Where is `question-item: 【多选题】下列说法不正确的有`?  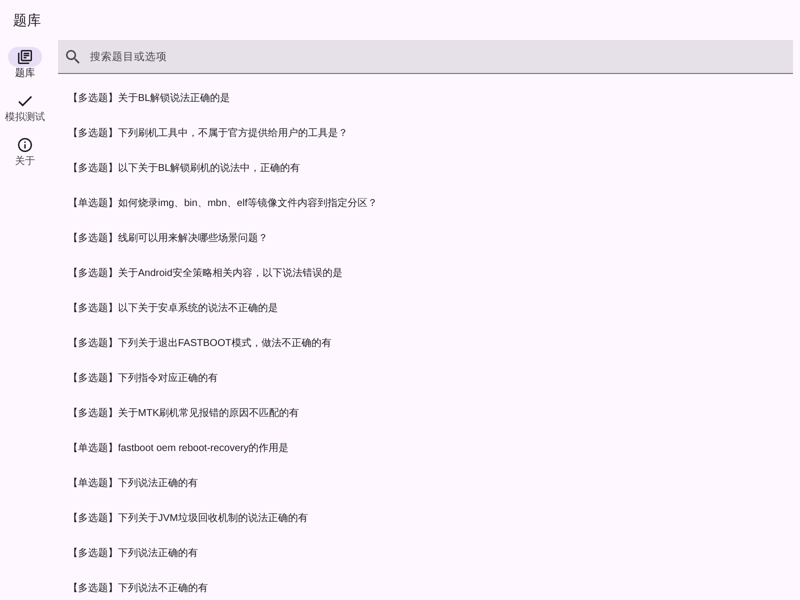
question-item: 【多选题】下列说法不正确的有 is located at coordinates (425, 585).